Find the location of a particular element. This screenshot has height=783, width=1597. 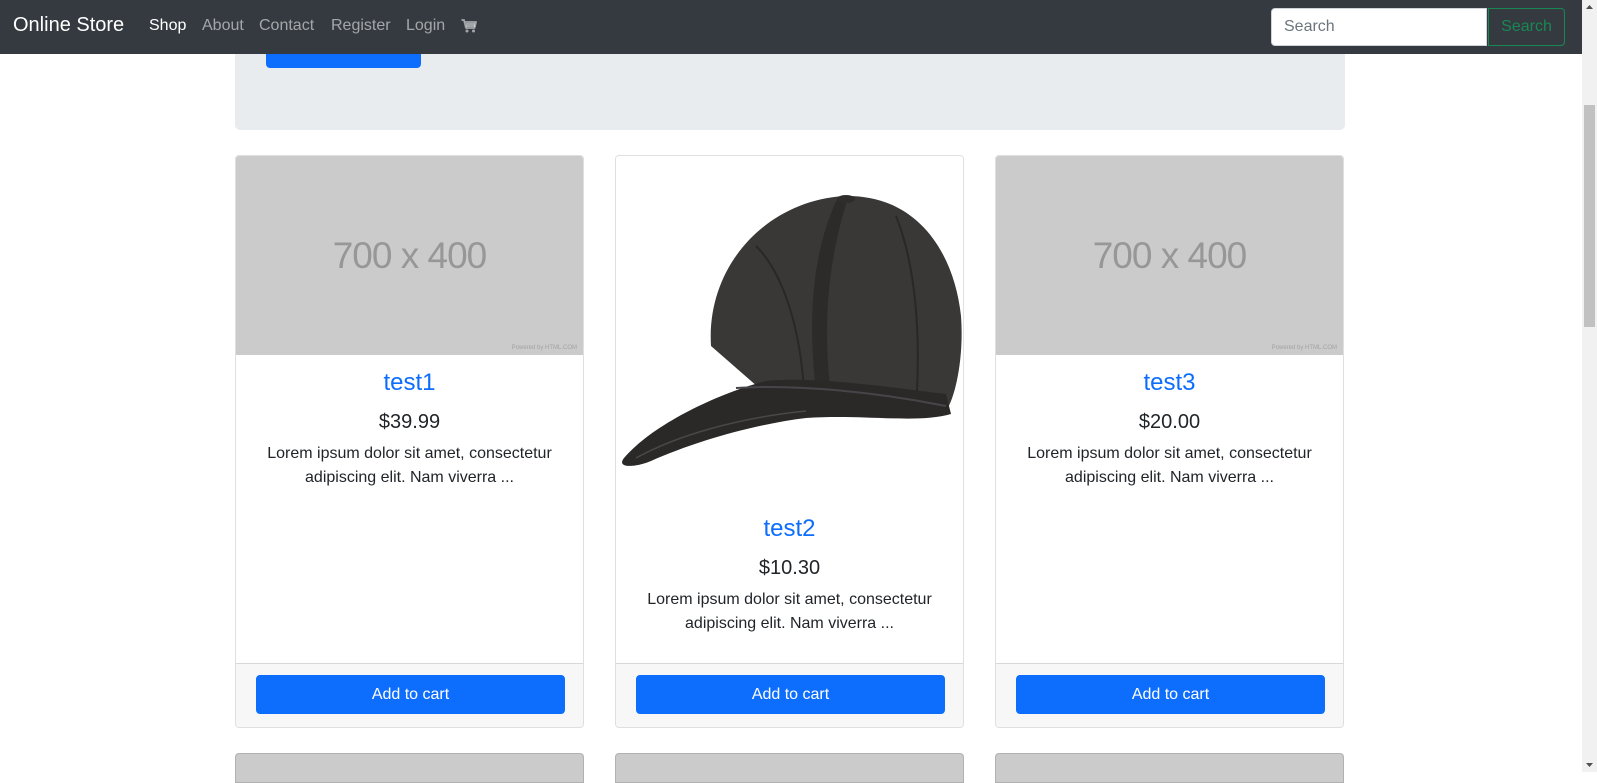

brand-link: Online Store is located at coordinates (68, 25).